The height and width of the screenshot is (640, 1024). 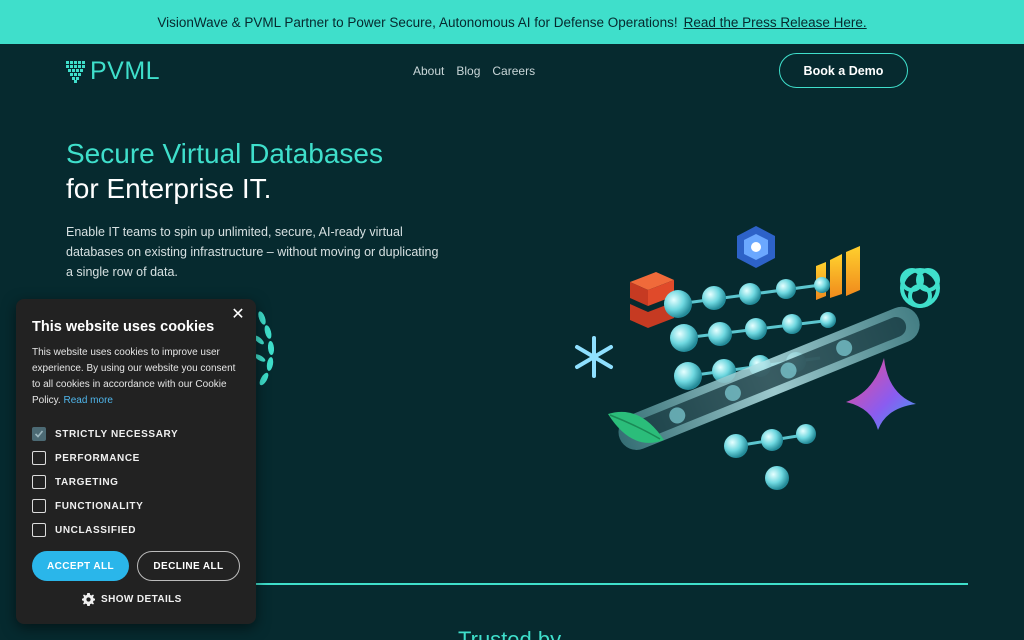 I want to click on option-targeting: TARGETING, so click(x=105, y=482).